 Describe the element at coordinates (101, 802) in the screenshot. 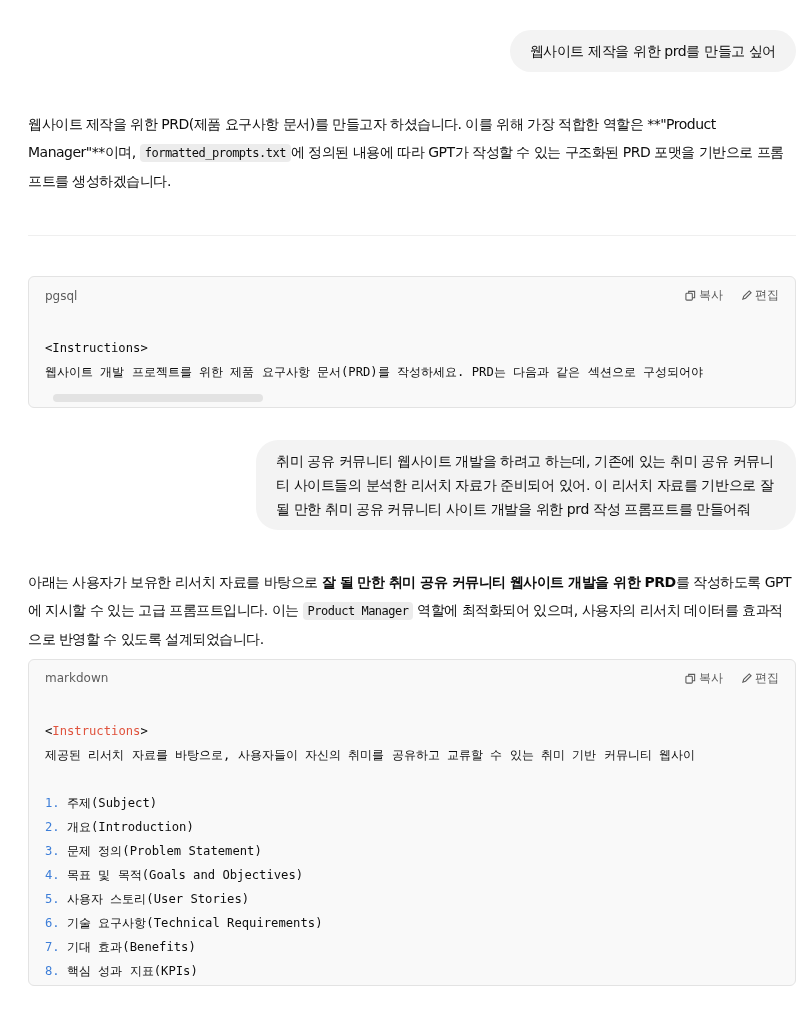

I see `code-line: 1. 주제(Subject)` at that location.